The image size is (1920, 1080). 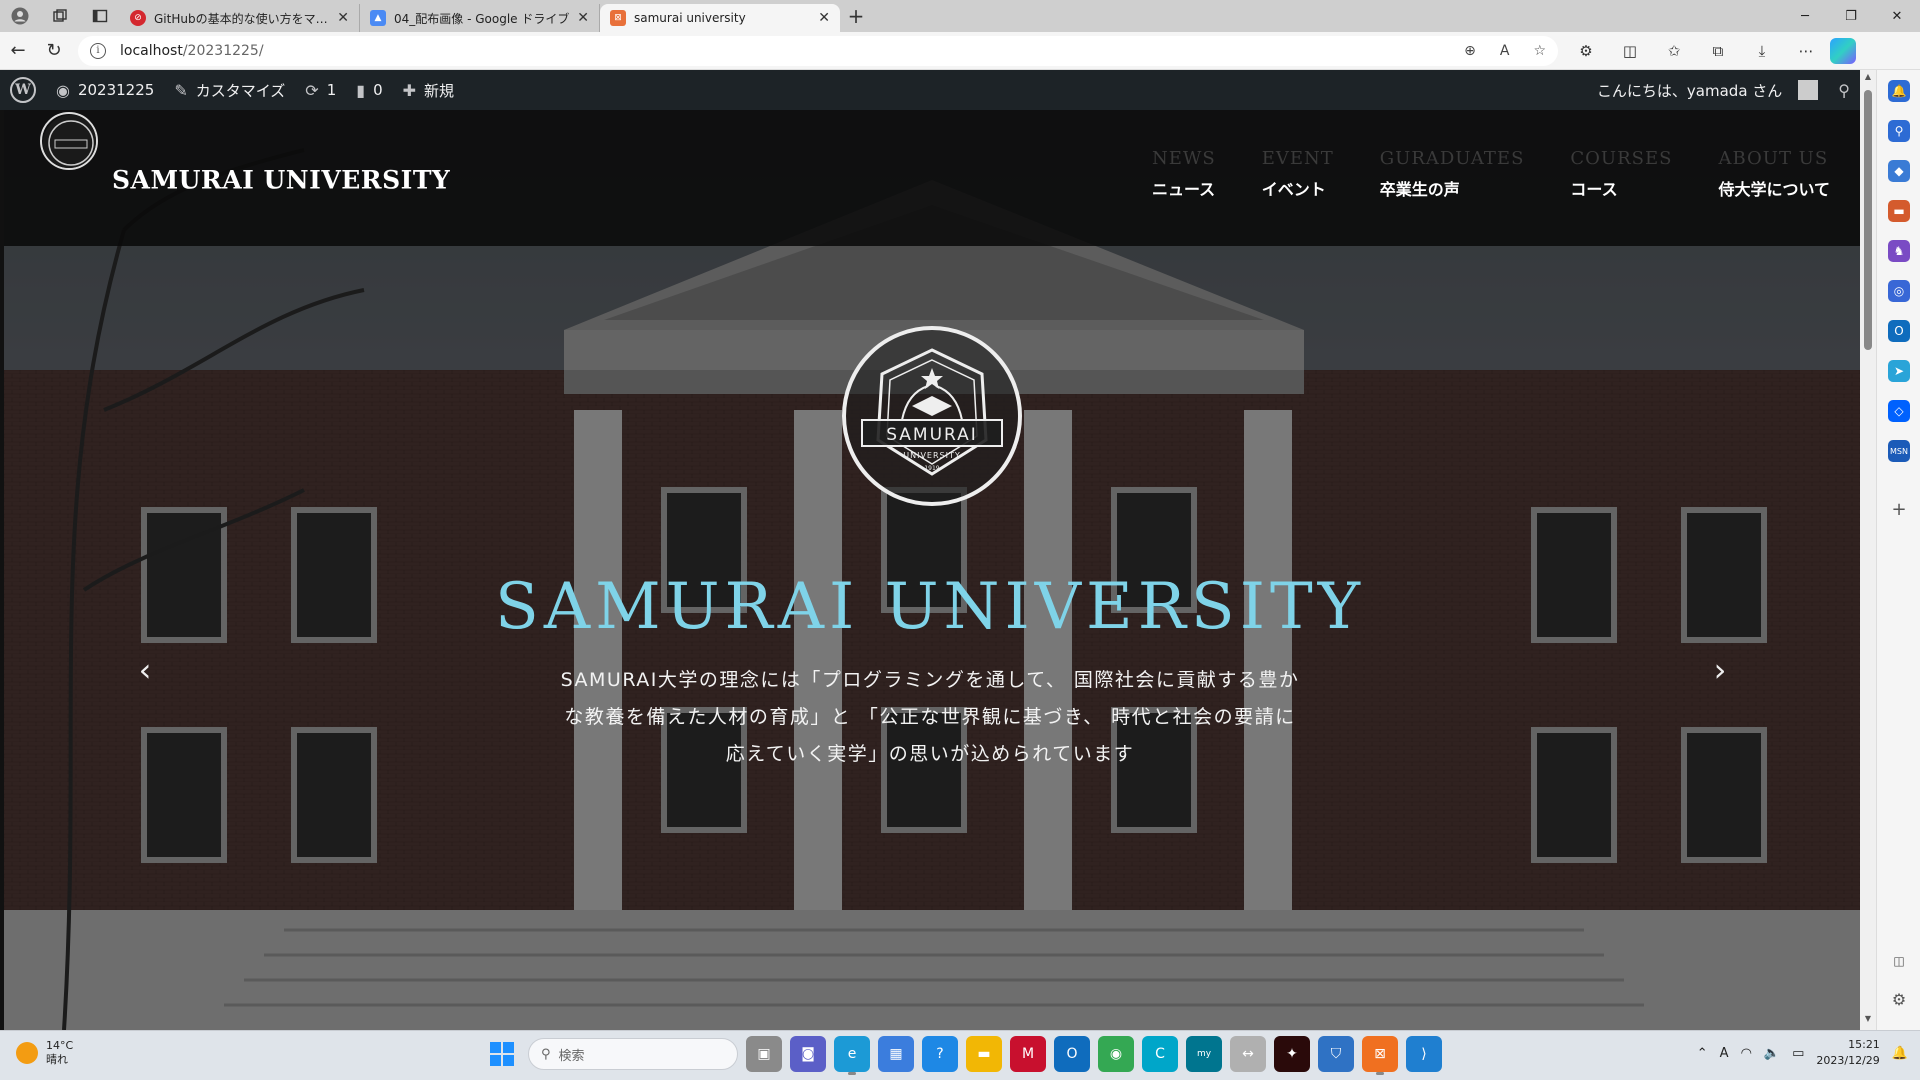 What do you see at coordinates (1718, 51) in the screenshot?
I see `collections-icon: ⧉` at bounding box center [1718, 51].